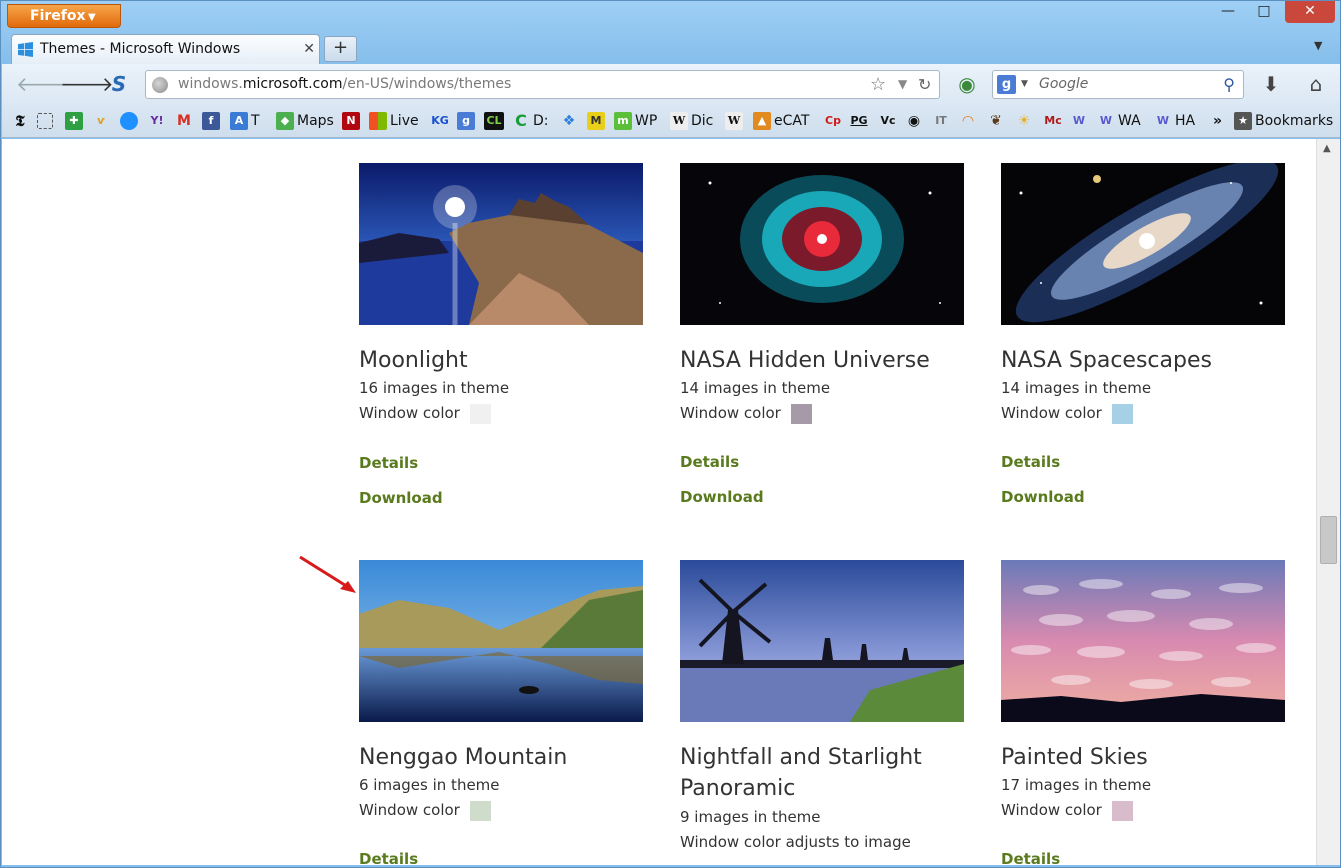 Image resolution: width=1341 pixels, height=868 pixels. I want to click on firefox-menu-button: Firefox ▼, so click(64, 16).